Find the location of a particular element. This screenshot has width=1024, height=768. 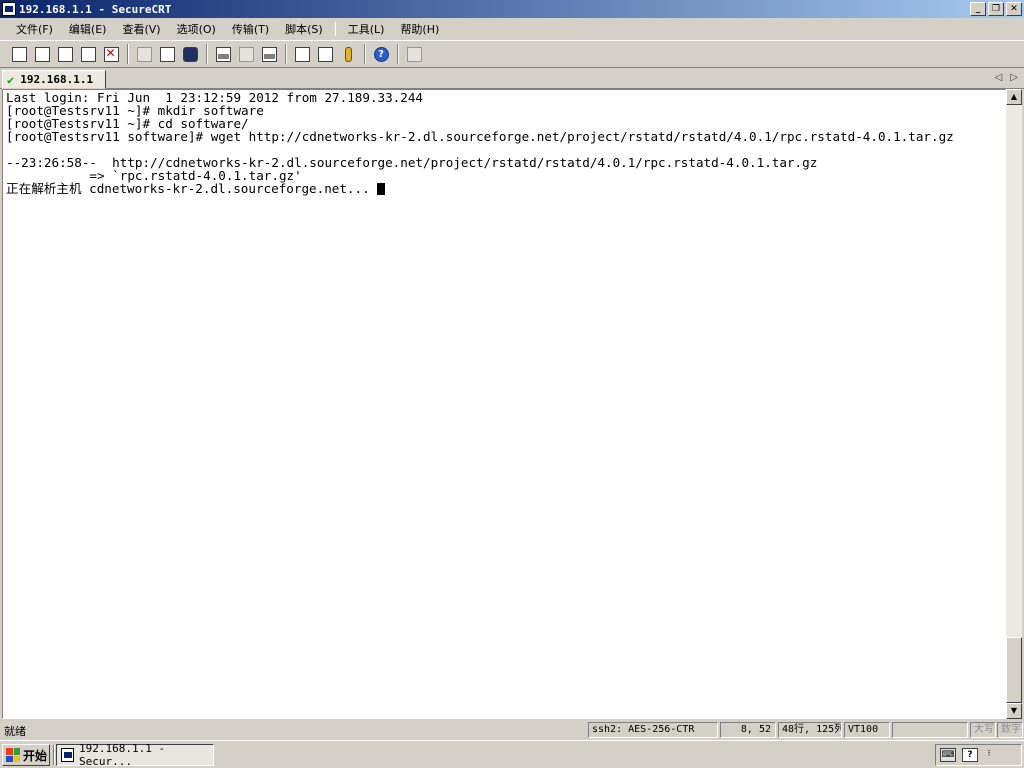

disconnect-icon is located at coordinates (111, 54).